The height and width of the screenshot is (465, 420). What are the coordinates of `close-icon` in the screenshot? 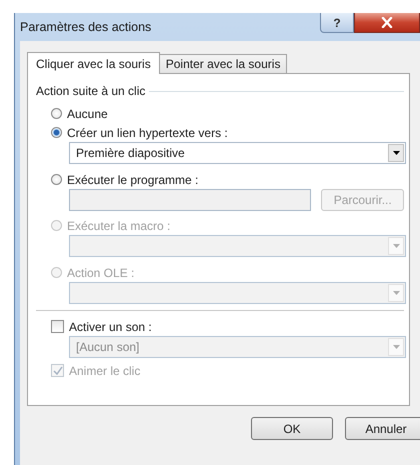 It's located at (387, 22).